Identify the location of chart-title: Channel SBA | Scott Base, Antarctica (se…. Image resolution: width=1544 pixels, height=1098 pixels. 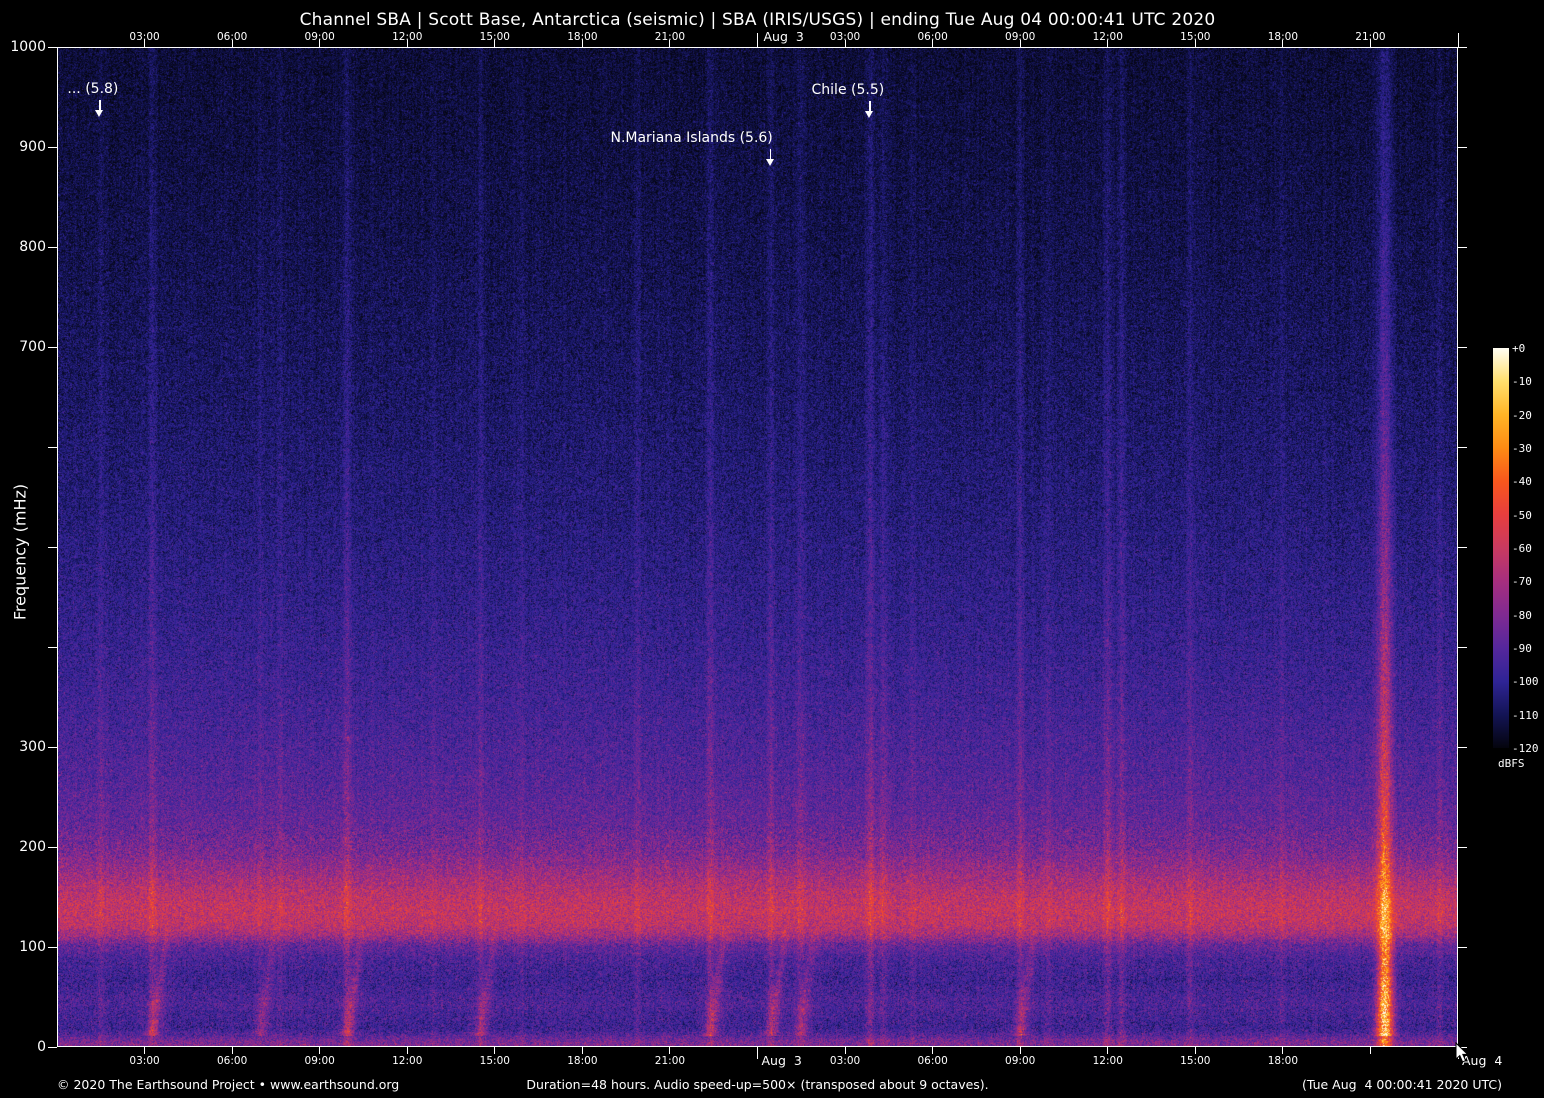
(757, 20).